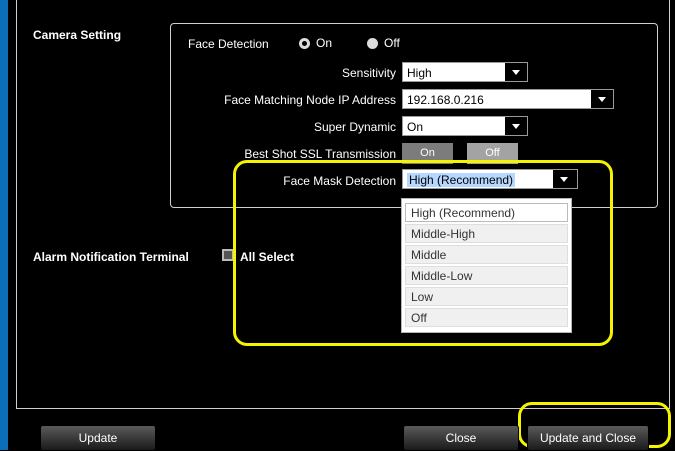  I want to click on window-frame-edge, so click(4, 225).